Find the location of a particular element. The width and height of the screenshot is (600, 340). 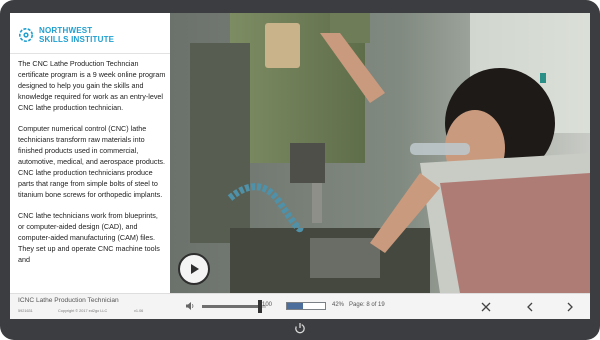

close-icon is located at coordinates (486, 307).